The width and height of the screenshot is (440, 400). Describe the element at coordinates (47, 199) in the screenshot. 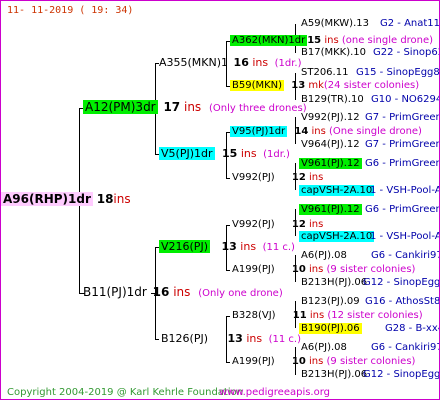

I see `root-label: A96(RHP)1dr` at that location.